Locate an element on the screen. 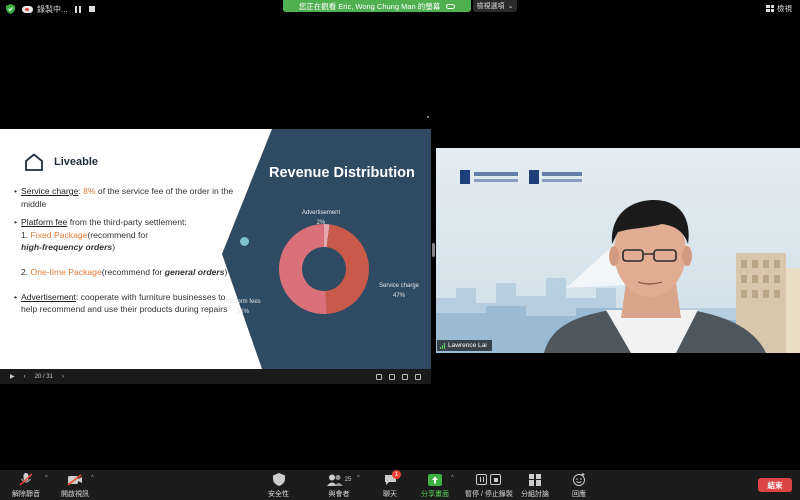 This screenshot has height=500, width=800. stop-recording-button is located at coordinates (92, 9).